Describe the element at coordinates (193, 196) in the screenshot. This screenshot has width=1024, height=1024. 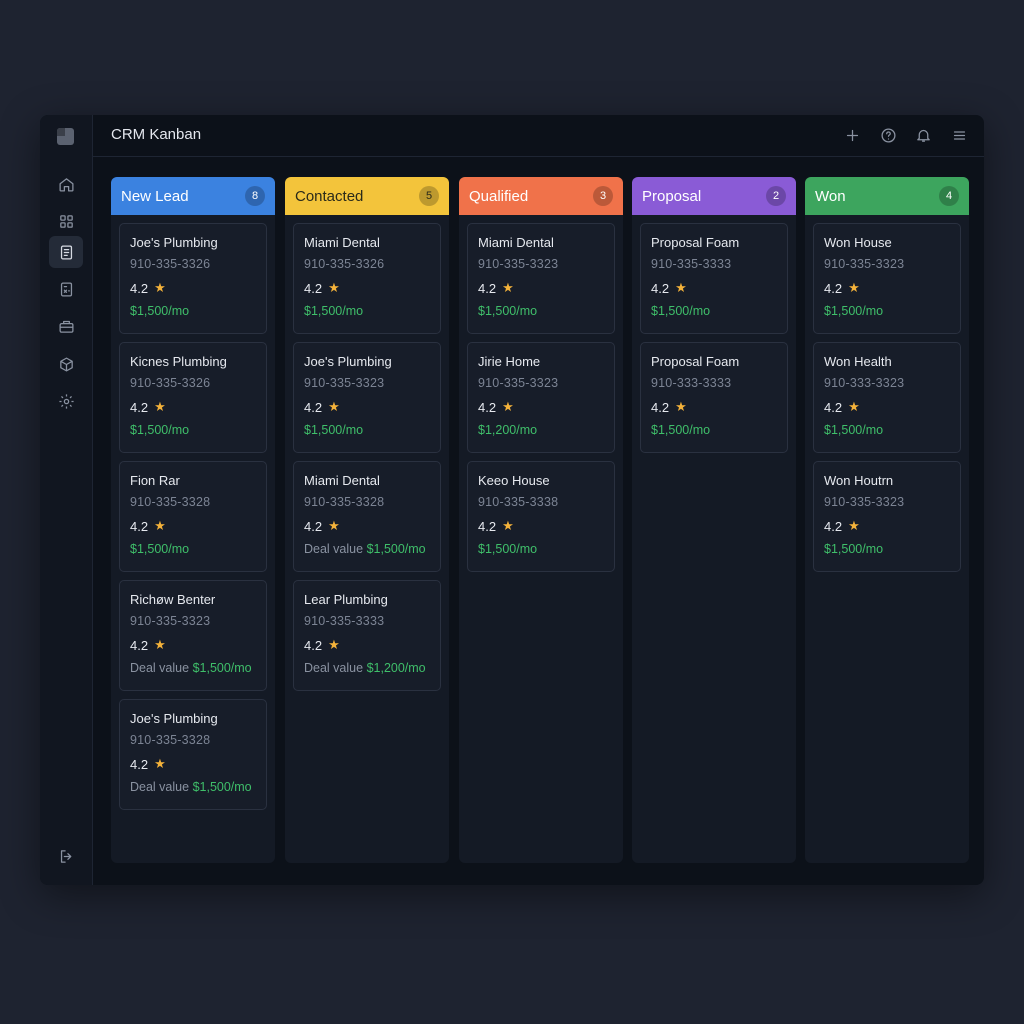
I see `column-header: New Lead 8` at that location.